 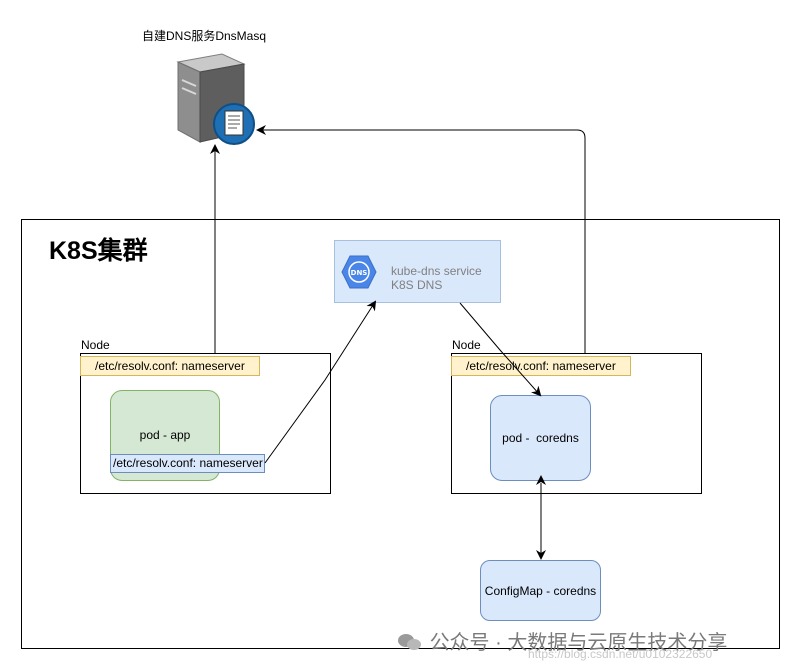 I want to click on url-watermark: https://blog.csdn.net/u0102322650, so click(x=620, y=654).